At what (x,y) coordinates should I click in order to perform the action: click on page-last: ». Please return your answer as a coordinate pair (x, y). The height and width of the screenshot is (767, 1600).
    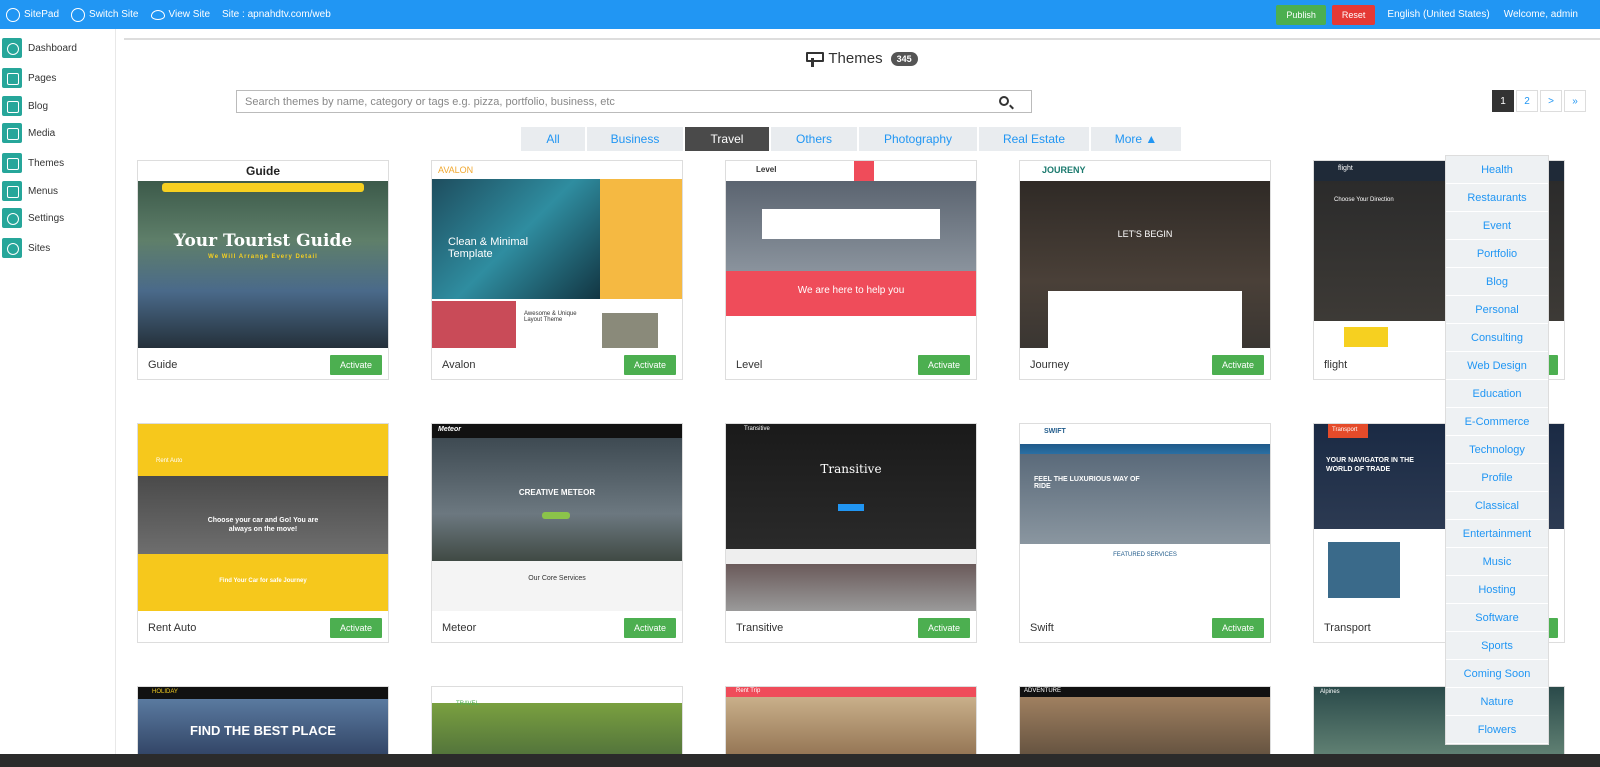
    Looking at the image, I should click on (1575, 101).